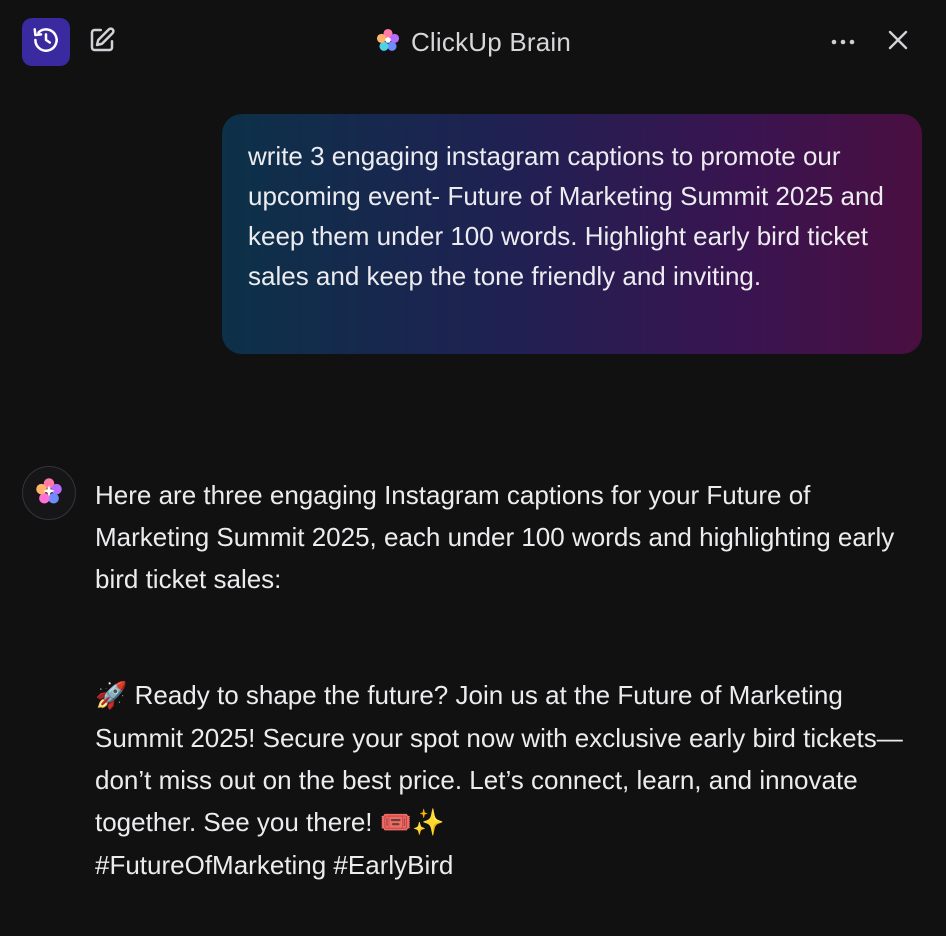  I want to click on close-icon, so click(898, 42).